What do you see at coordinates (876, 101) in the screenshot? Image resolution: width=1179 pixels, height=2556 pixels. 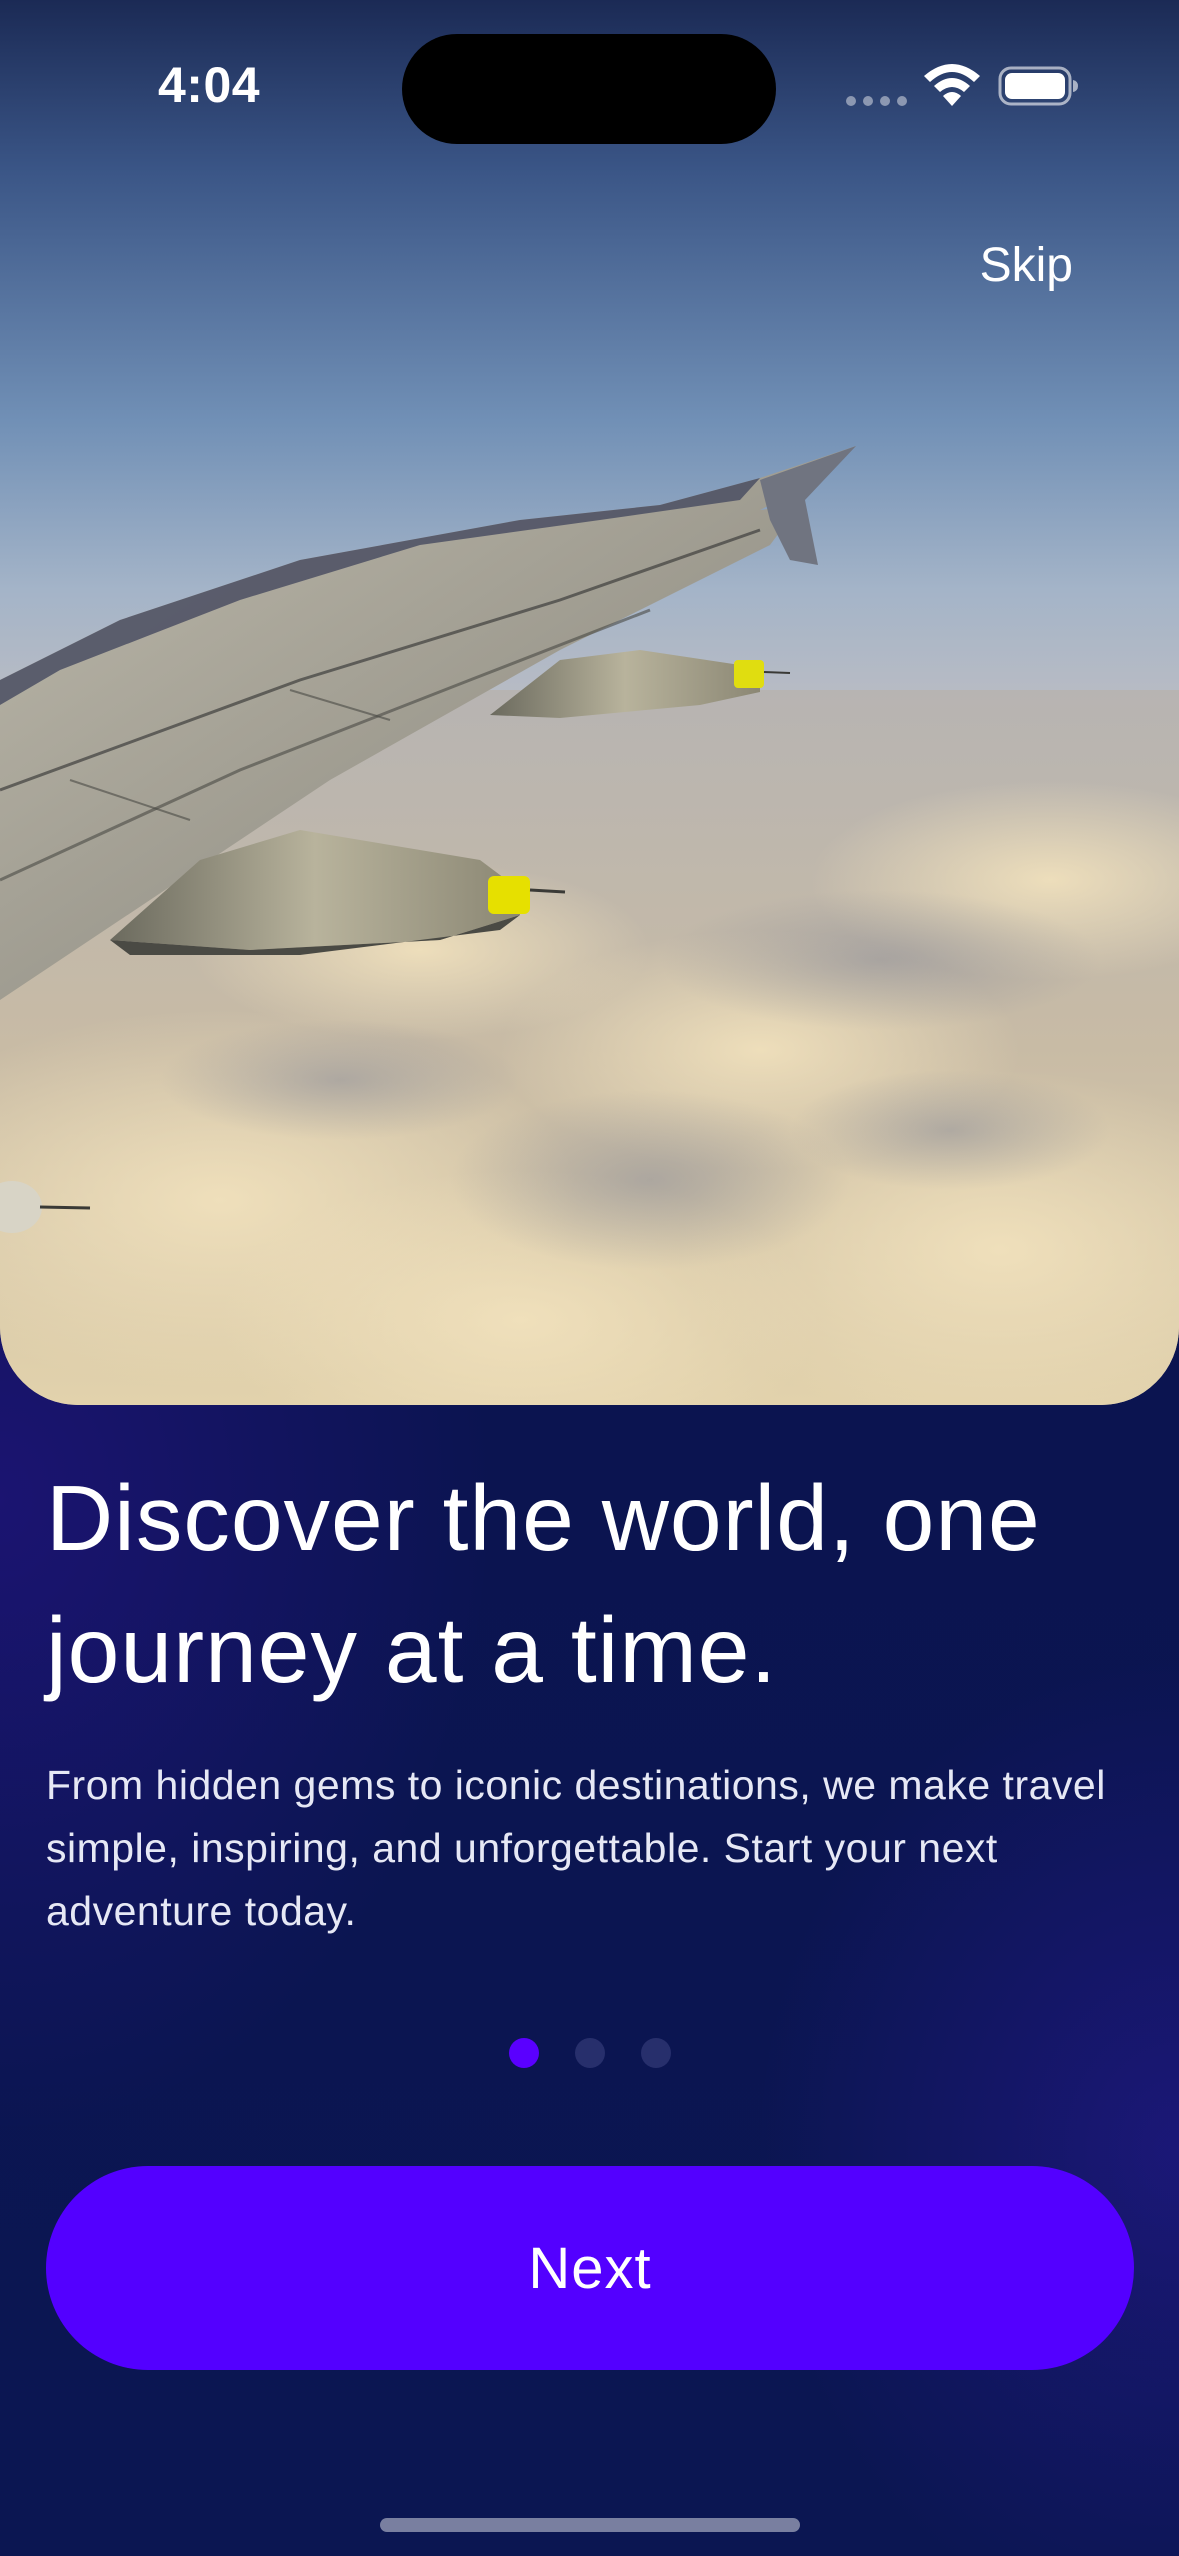 I see `cellular-signal-icon` at bounding box center [876, 101].